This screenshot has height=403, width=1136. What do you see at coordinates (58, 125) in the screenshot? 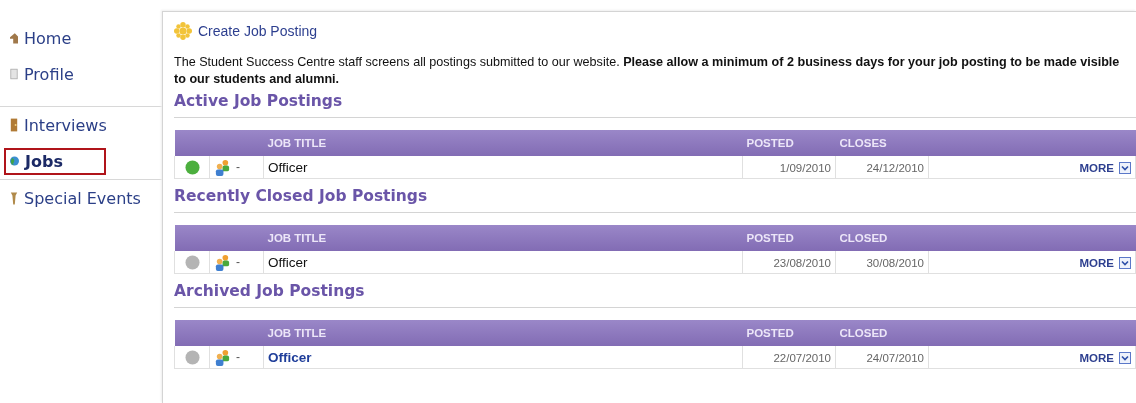
I see `nav-item: Interviews` at bounding box center [58, 125].